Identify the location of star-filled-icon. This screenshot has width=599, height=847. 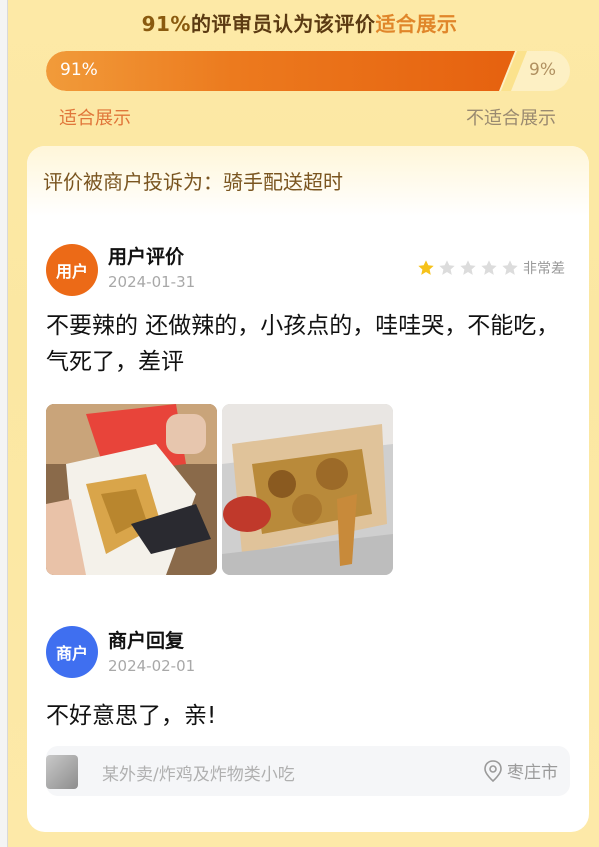
(426, 267).